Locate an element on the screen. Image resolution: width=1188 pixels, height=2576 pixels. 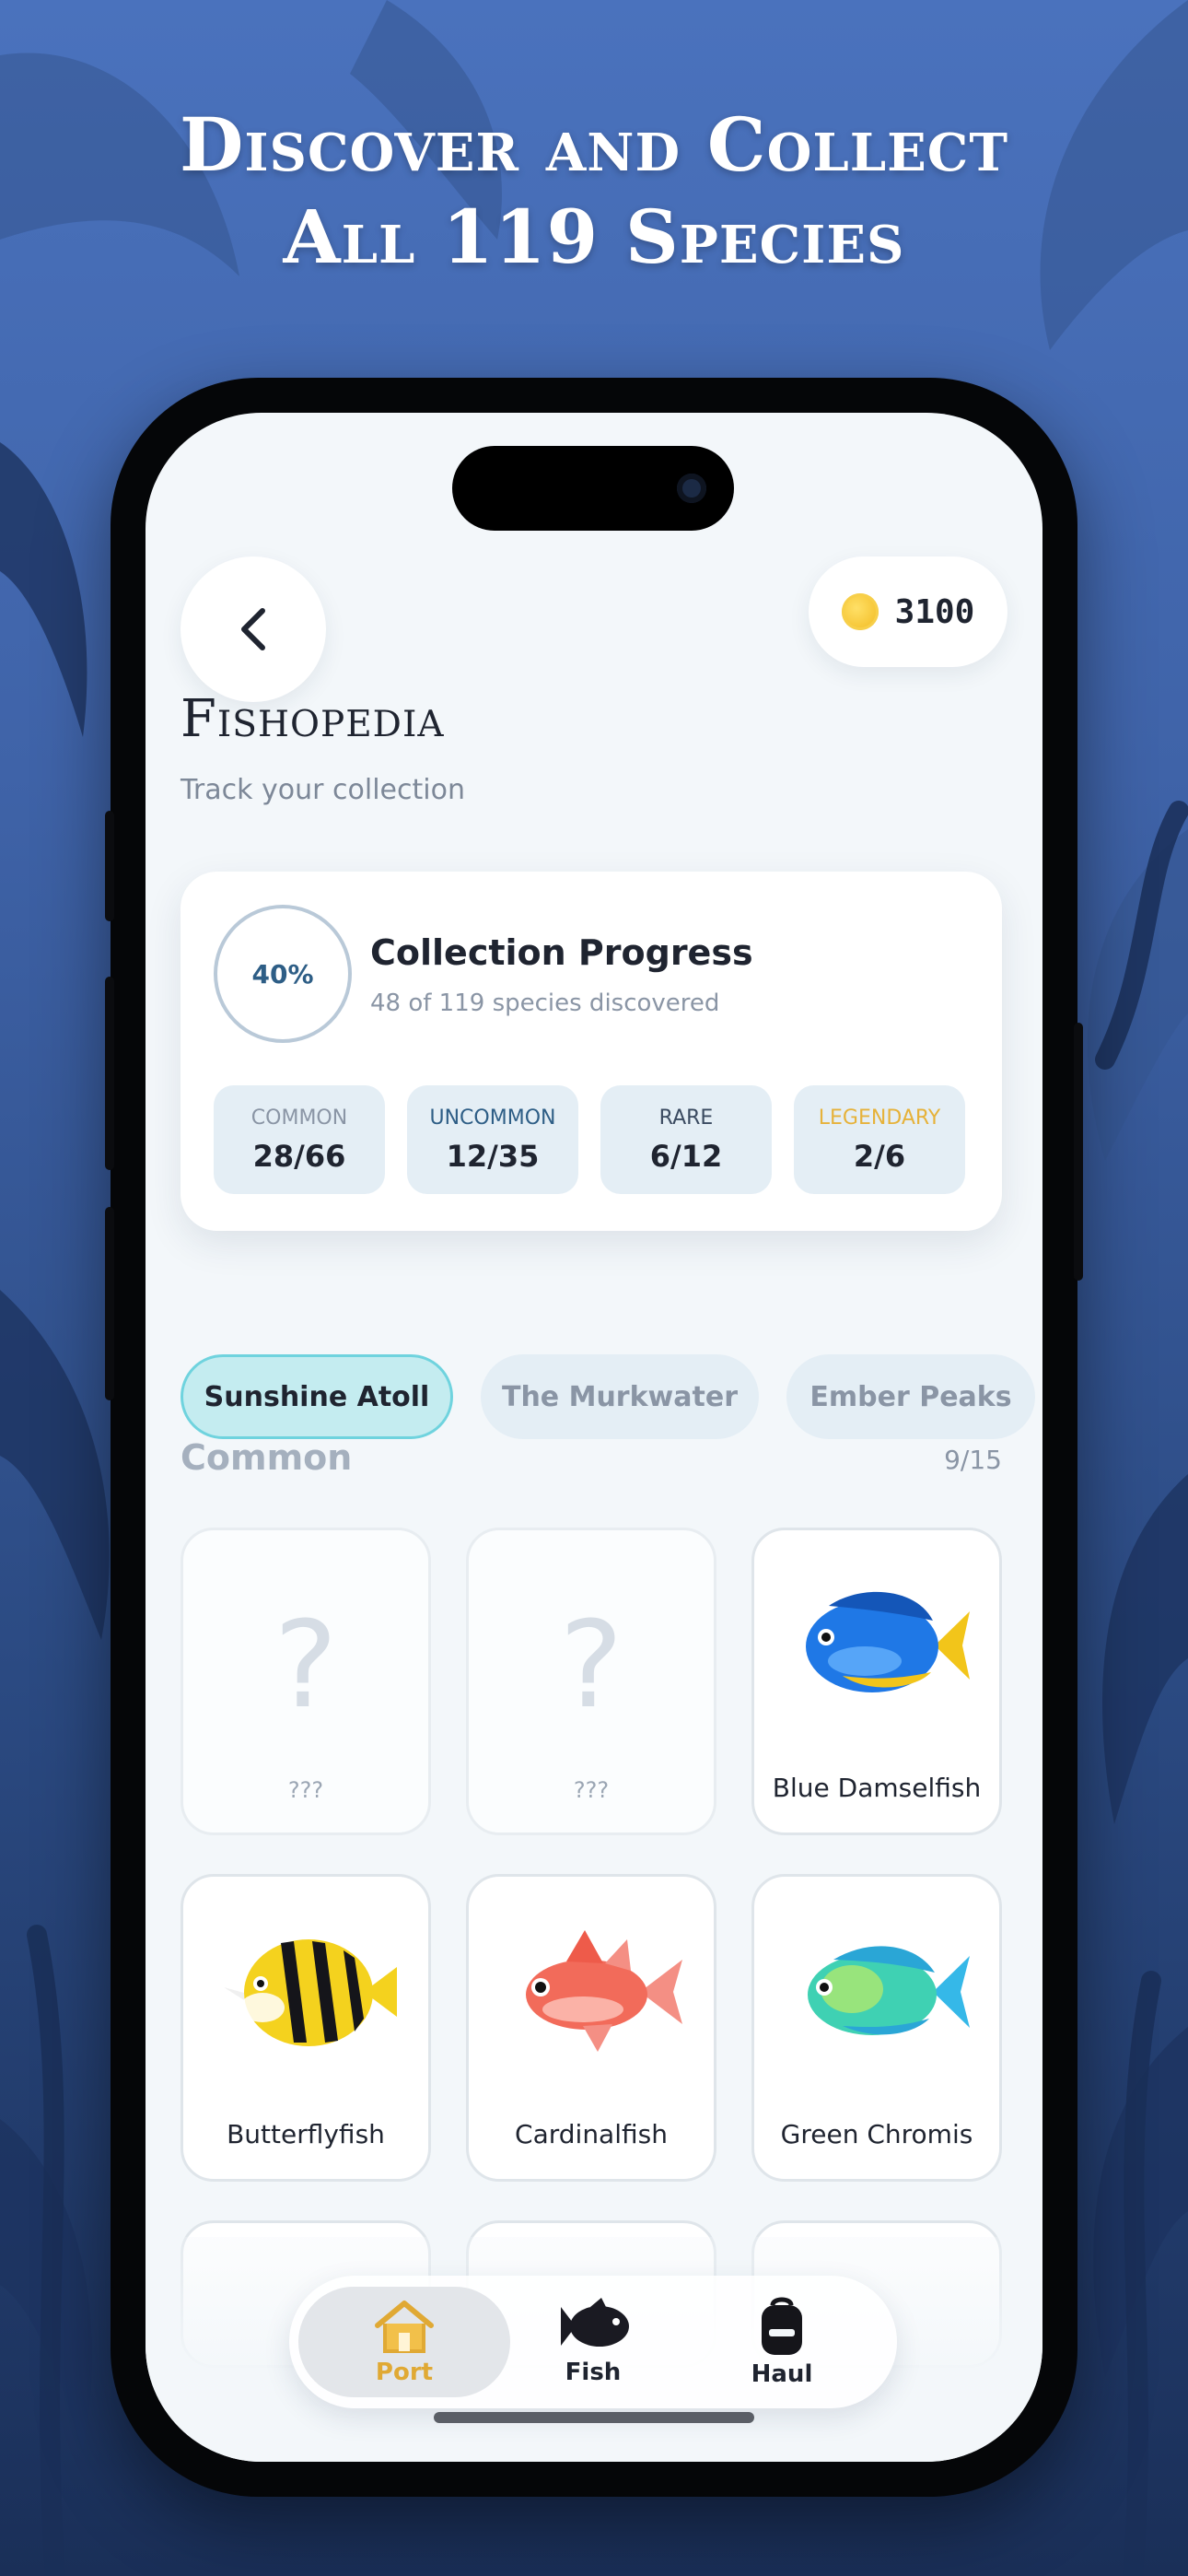
headline-line-1: Discover and Collect is located at coordinates (594, 144).